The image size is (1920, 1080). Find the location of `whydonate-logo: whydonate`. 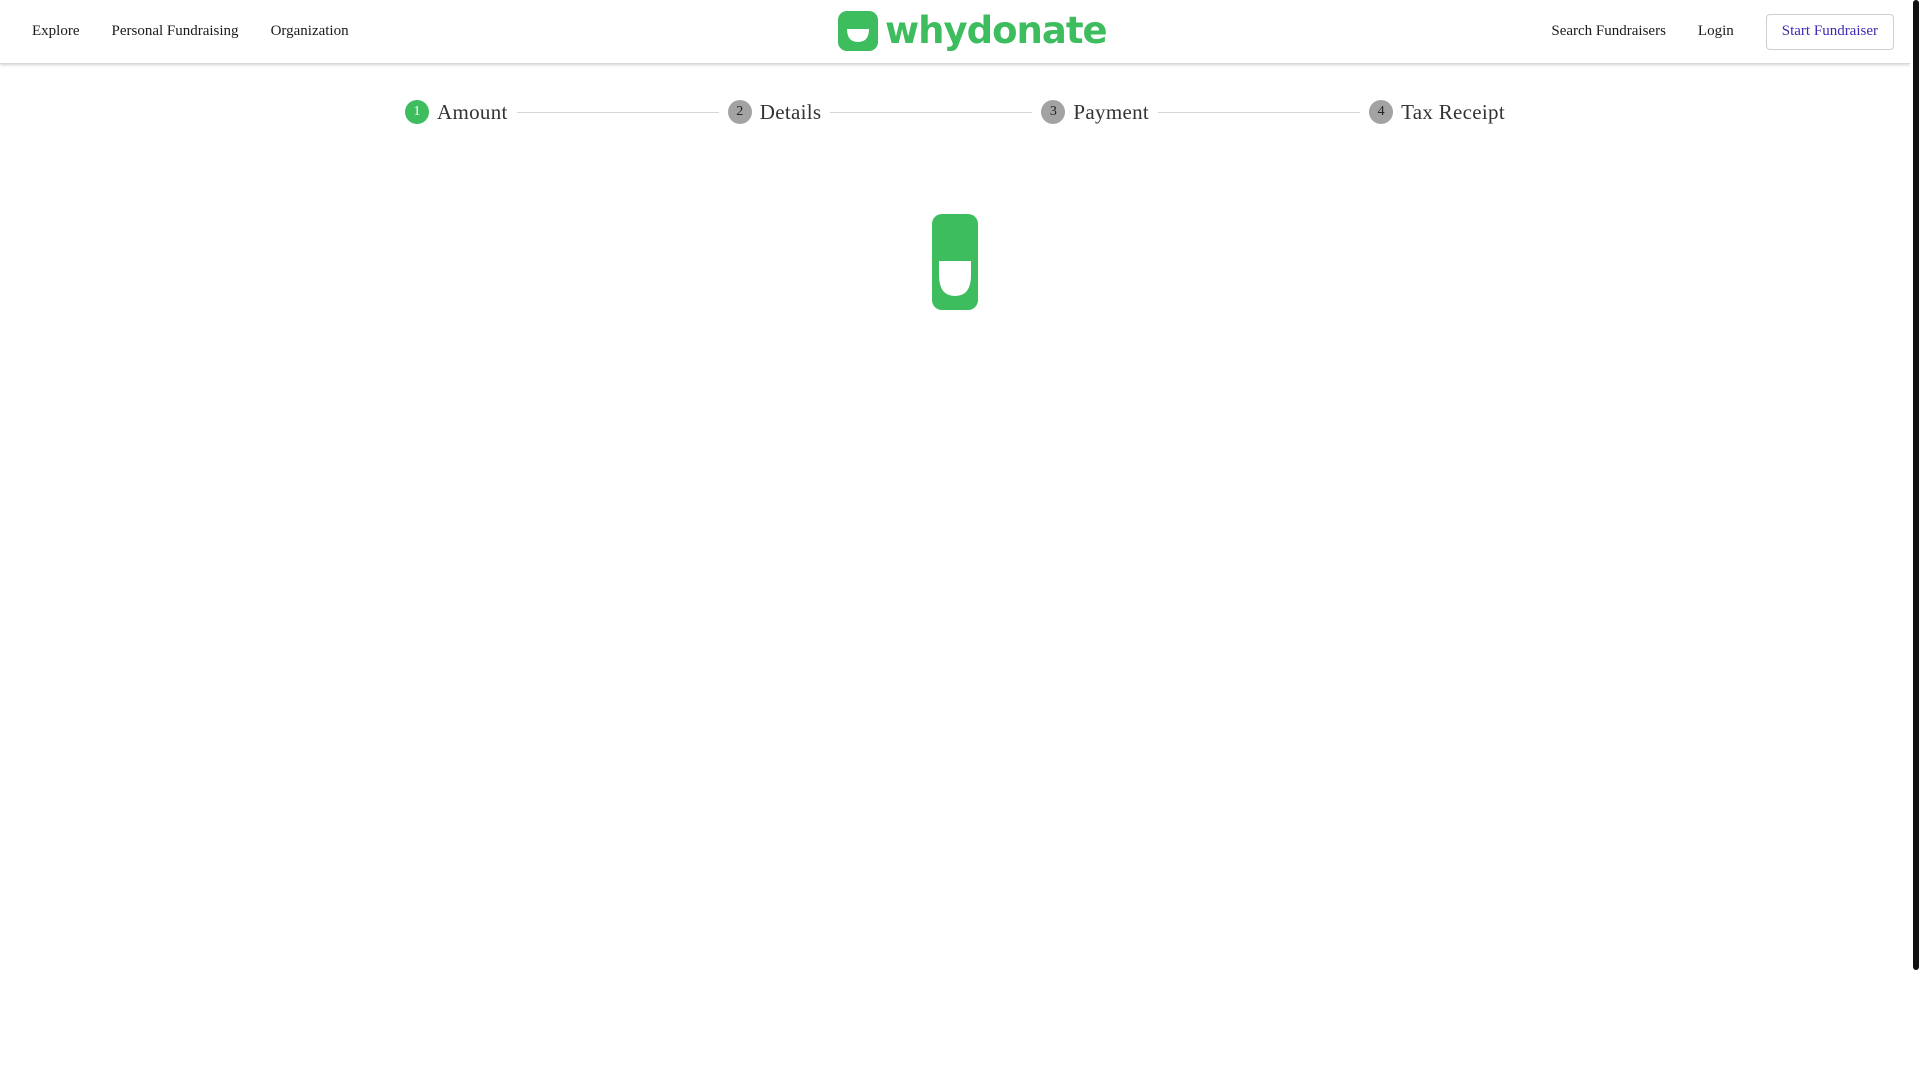

whydonate-logo: whydonate is located at coordinates (973, 30).